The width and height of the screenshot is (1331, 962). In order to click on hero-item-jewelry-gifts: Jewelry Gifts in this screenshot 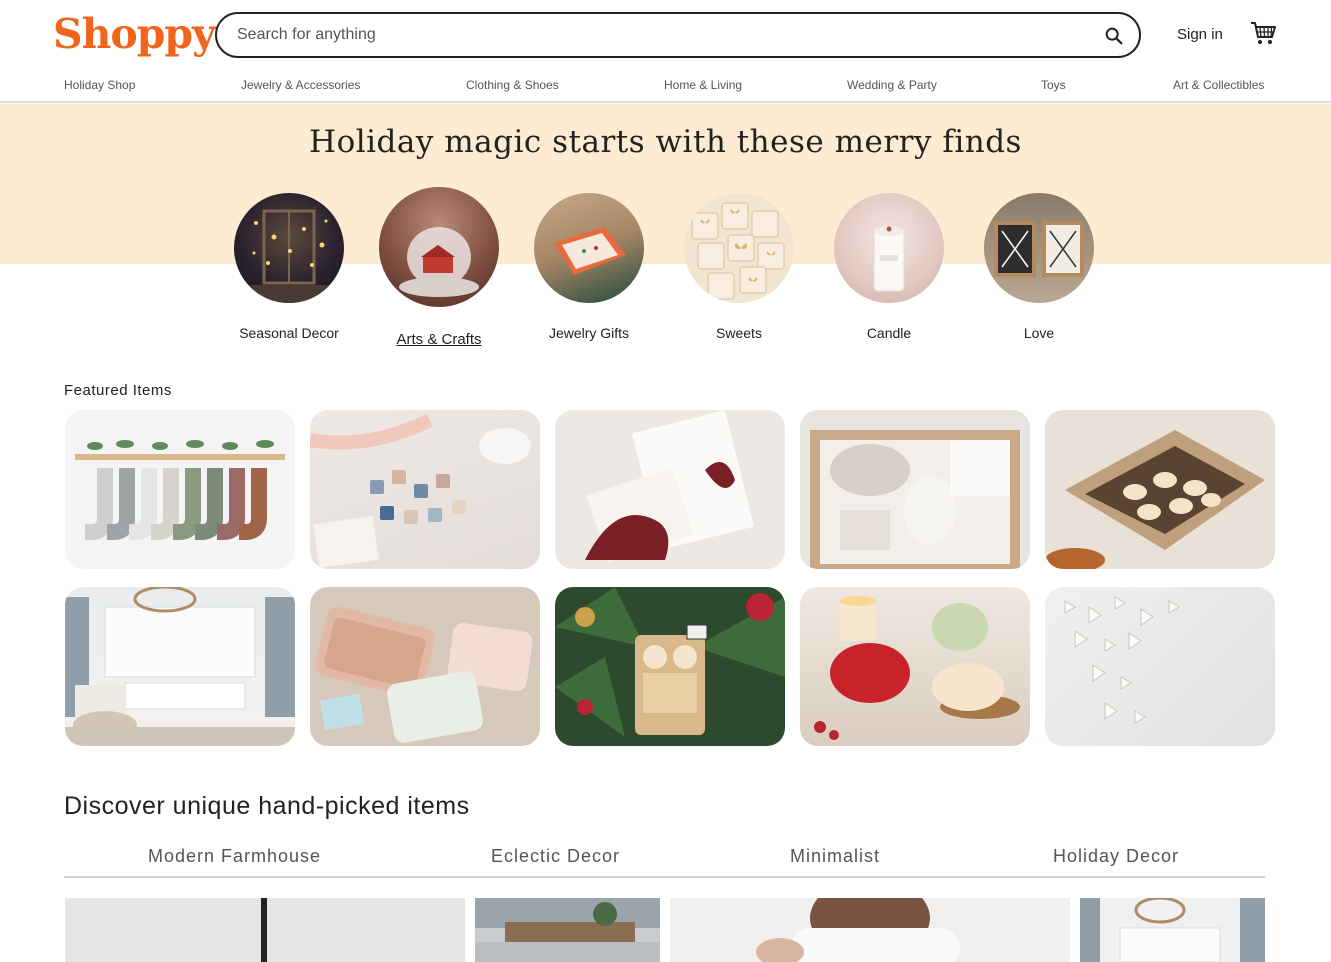, I will do `click(589, 265)`.